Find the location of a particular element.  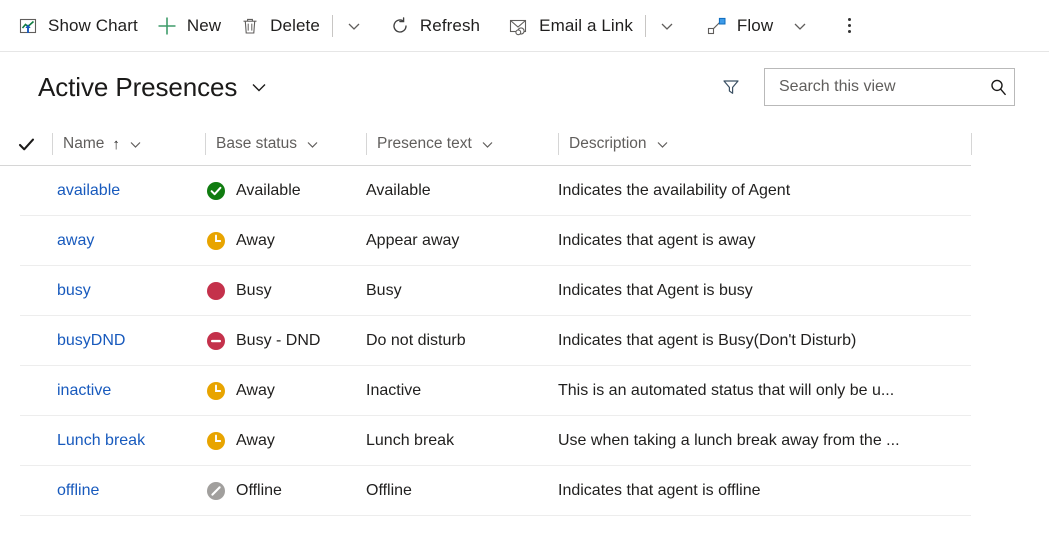

base-status-indicator: Offline is located at coordinates (244, 491).